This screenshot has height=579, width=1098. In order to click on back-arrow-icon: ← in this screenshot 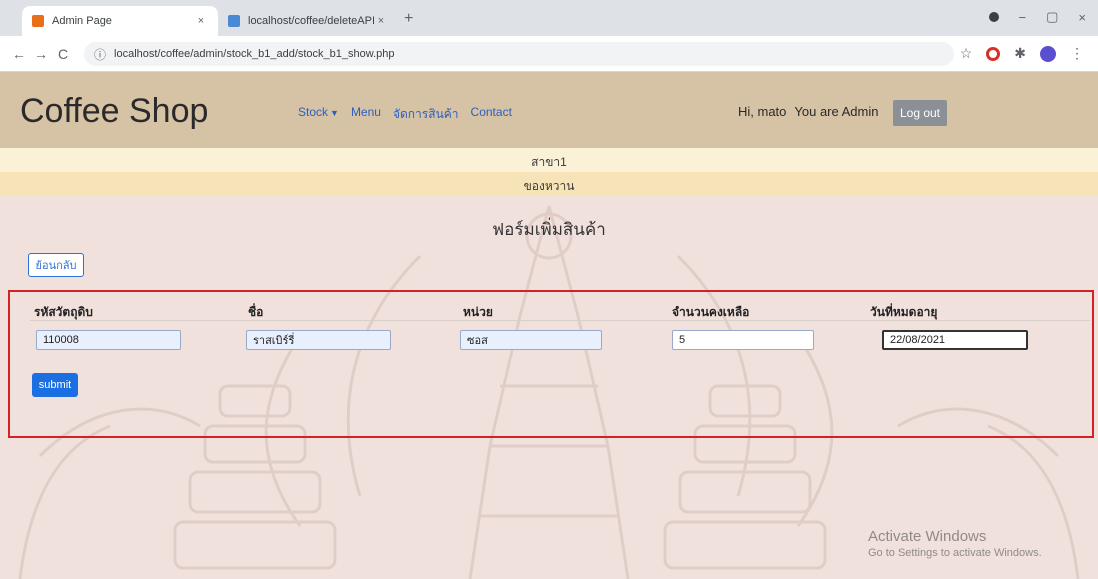, I will do `click(19, 54)`.